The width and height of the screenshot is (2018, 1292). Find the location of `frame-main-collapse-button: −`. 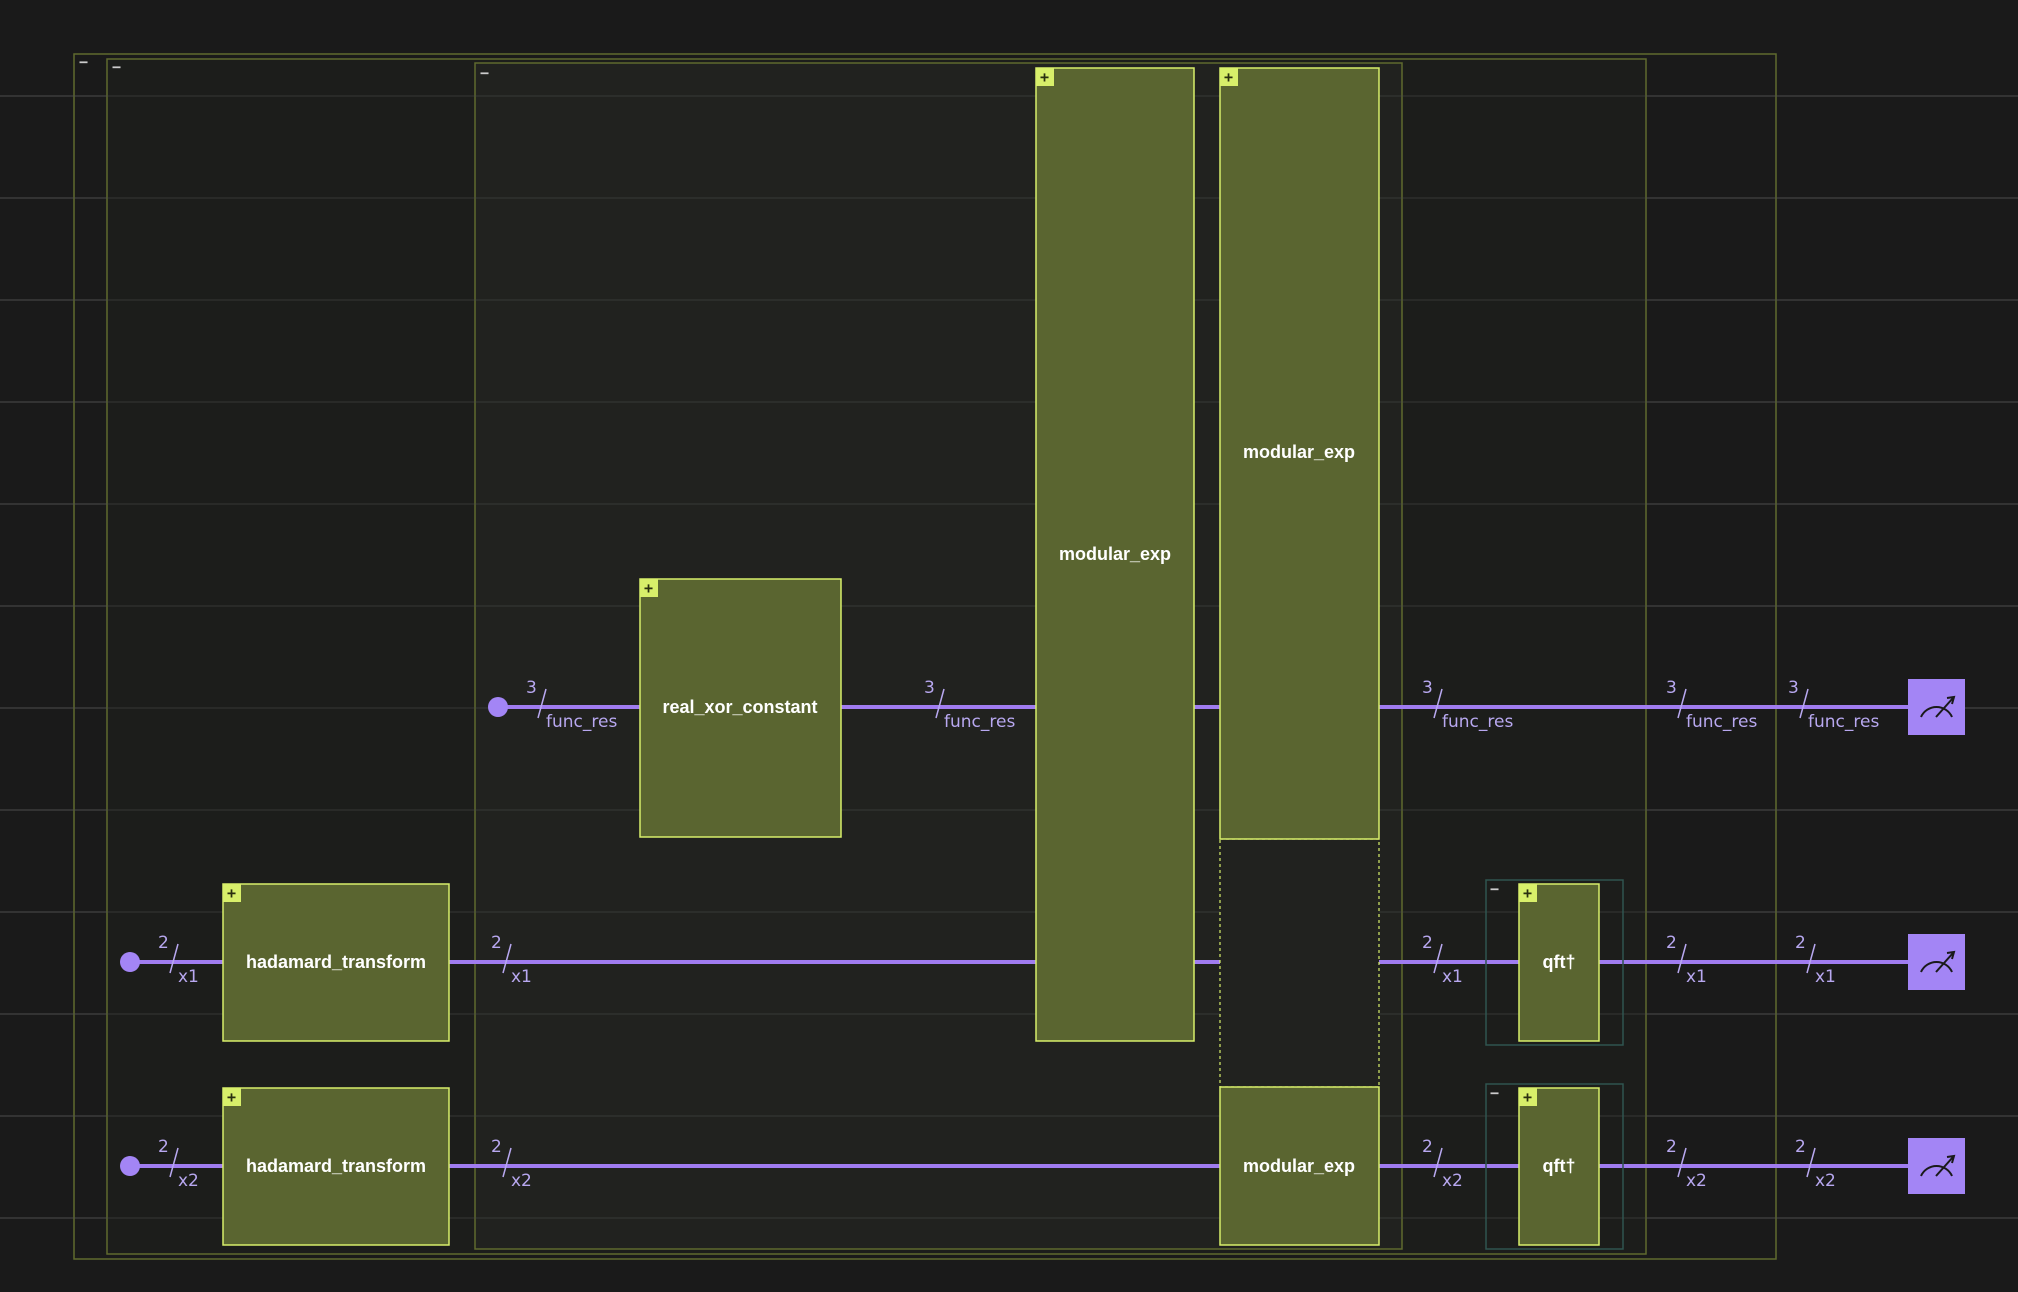

frame-main-collapse-button: − is located at coordinates (116, 67).